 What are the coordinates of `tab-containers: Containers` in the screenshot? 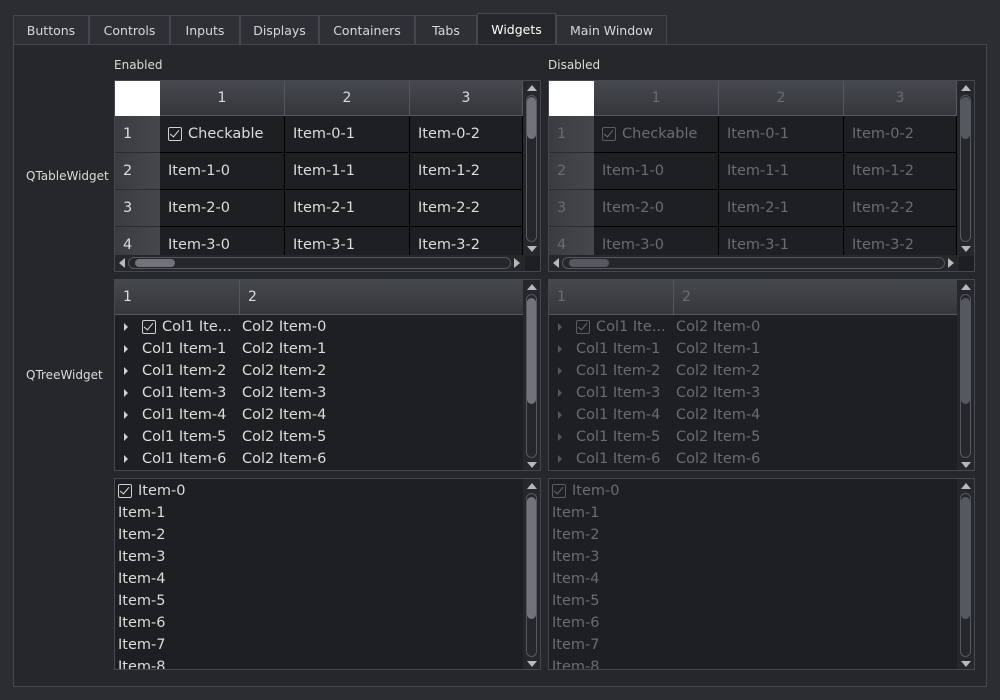 It's located at (367, 30).